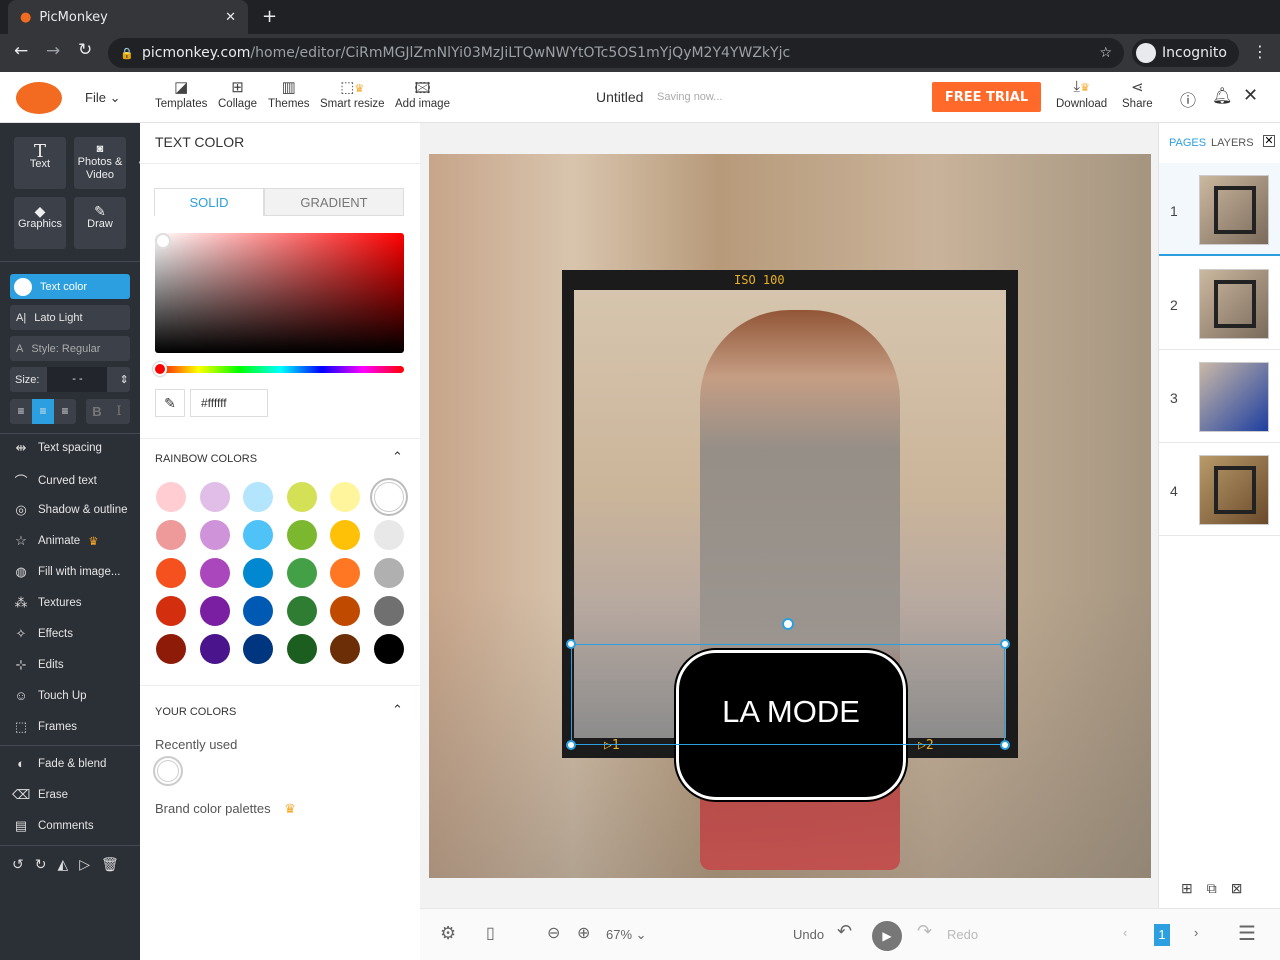 The image size is (1280, 960). I want to click on templates-button: ◪ Templates, so click(181, 94).